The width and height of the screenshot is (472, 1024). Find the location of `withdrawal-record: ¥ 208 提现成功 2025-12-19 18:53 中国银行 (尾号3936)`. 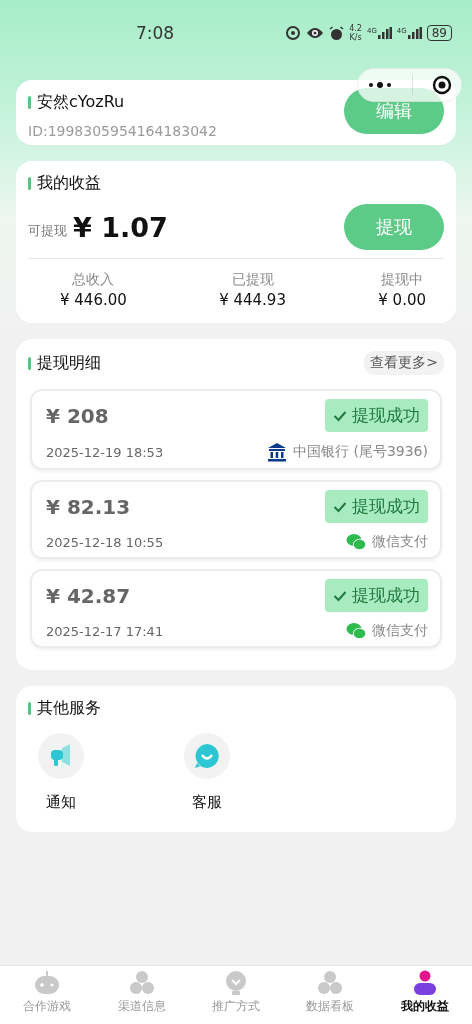

withdrawal-record: ¥ 208 提现成功 2025-12-19 18:53 中国银行 (尾号3936) is located at coordinates (236, 429).